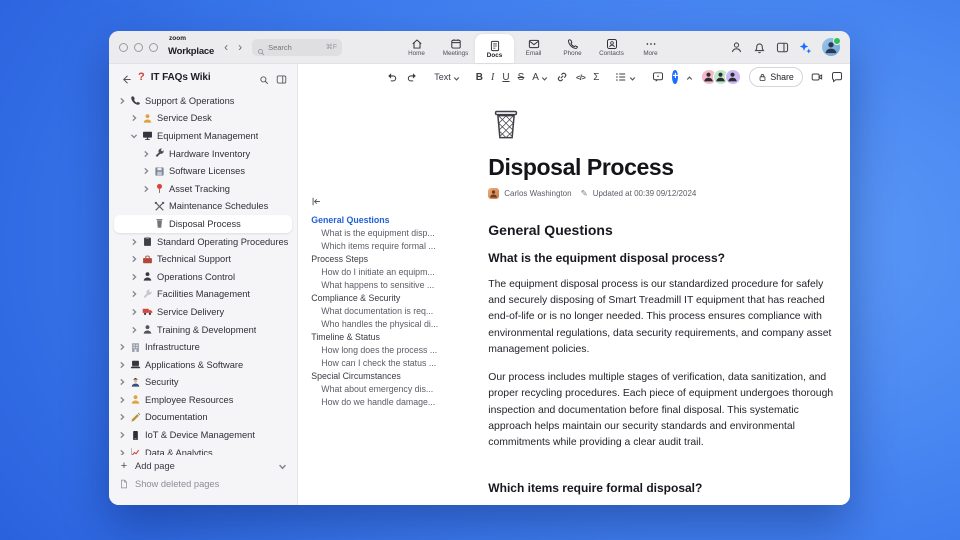  What do you see at coordinates (203, 119) in the screenshot?
I see `sidebar-item-service-desk: Service Desk` at bounding box center [203, 119].